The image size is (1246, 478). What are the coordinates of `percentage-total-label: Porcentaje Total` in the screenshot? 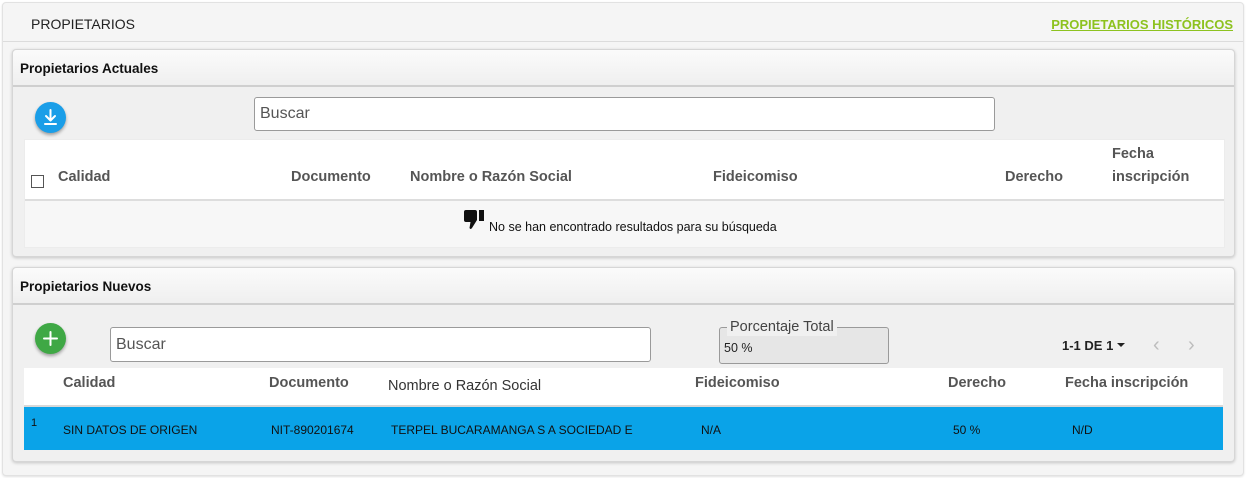 It's located at (782, 327).